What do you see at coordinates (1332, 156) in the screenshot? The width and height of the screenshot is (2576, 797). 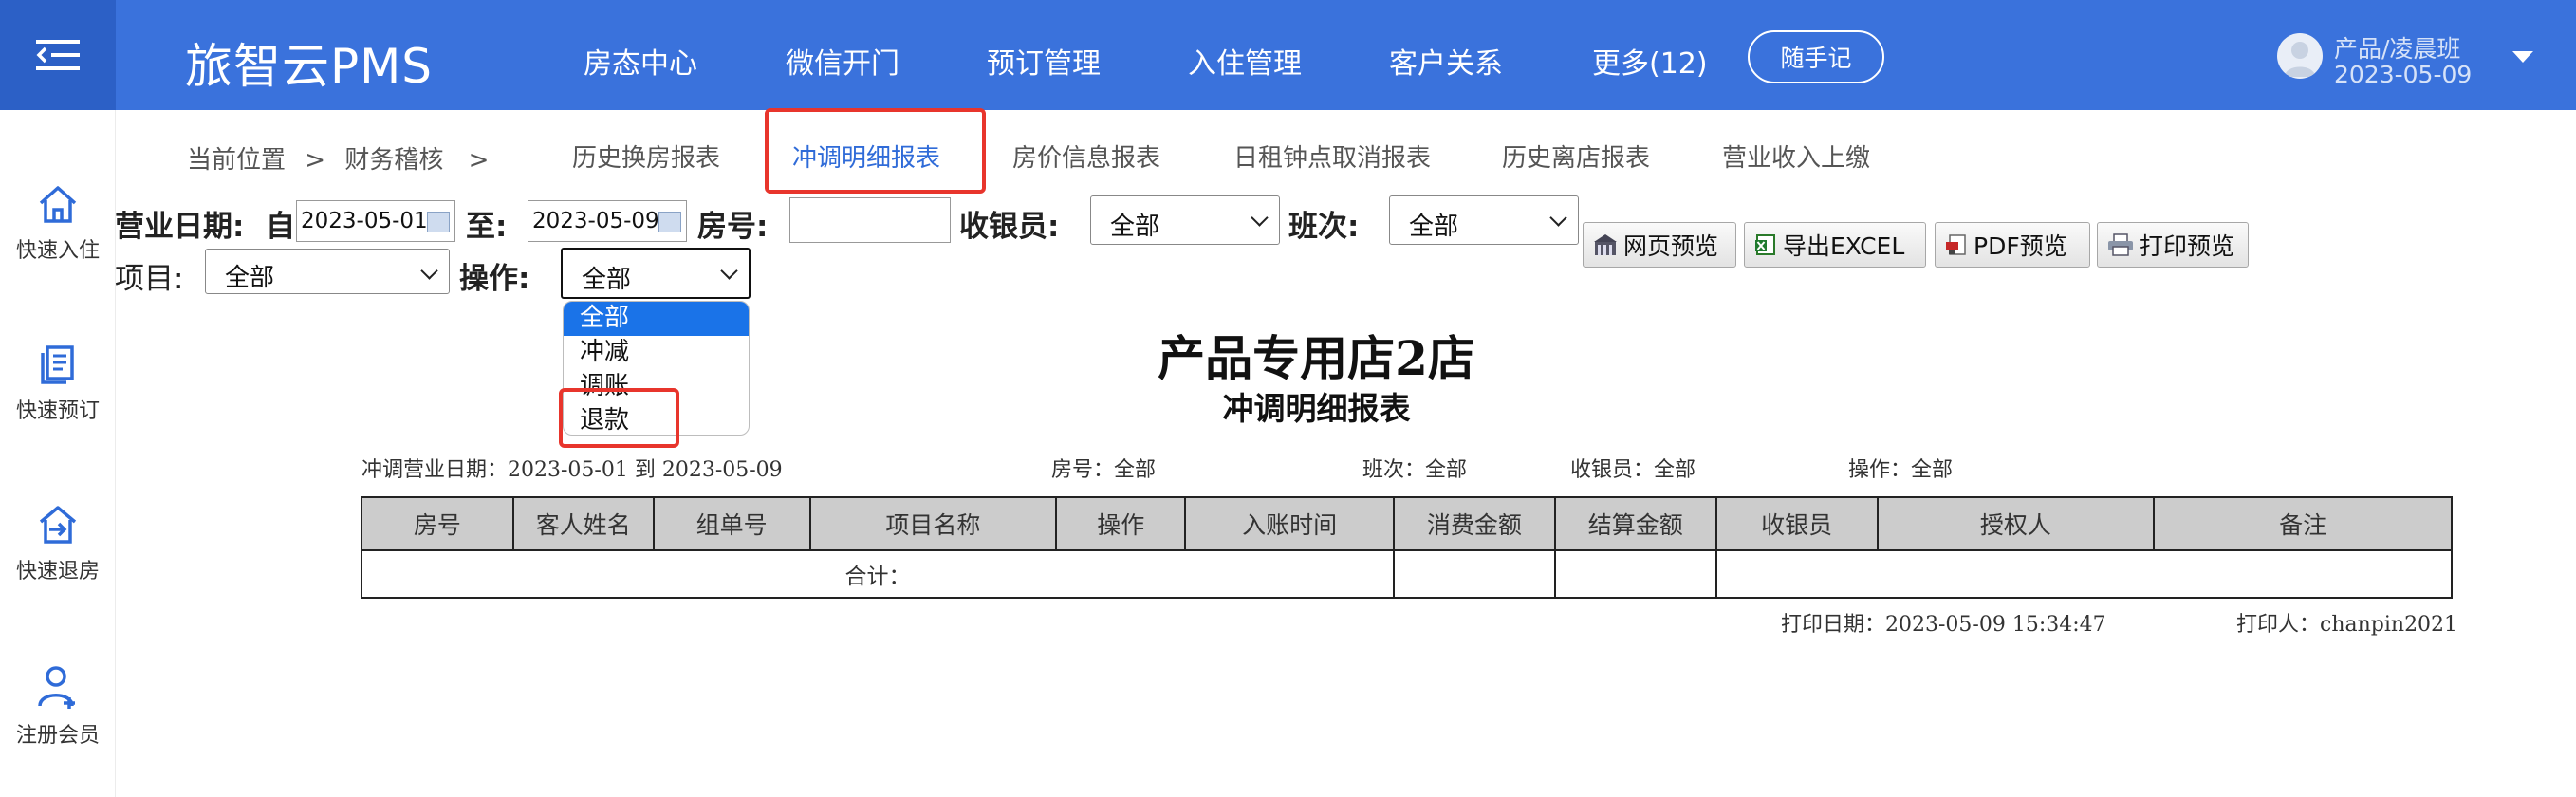 I see `tab-daily-hourly-cancel: 日租钟点取消报表` at bounding box center [1332, 156].